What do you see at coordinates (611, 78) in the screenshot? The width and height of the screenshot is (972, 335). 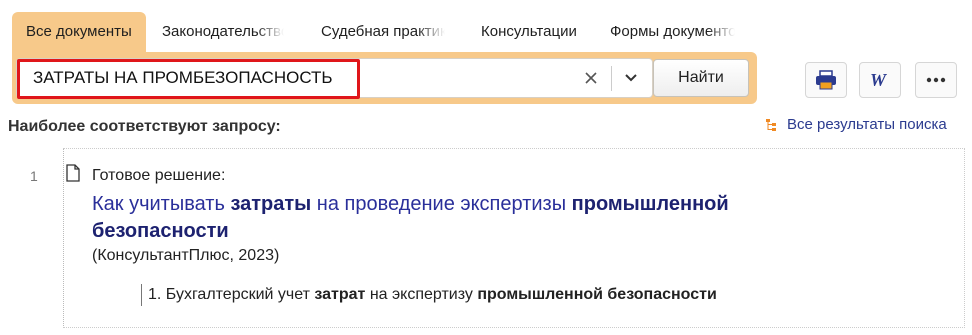 I see `divider` at bounding box center [611, 78].